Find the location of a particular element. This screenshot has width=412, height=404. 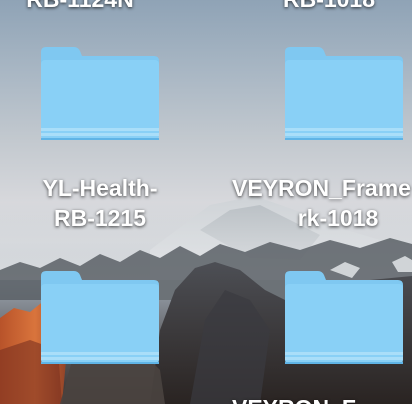

folder-label-line: RB-1018 is located at coordinates (329, 7).